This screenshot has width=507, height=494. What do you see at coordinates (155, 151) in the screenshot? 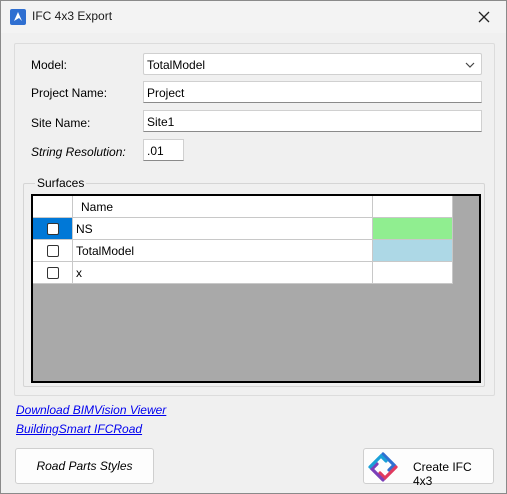
I see `string-resolution-value: .01` at bounding box center [155, 151].